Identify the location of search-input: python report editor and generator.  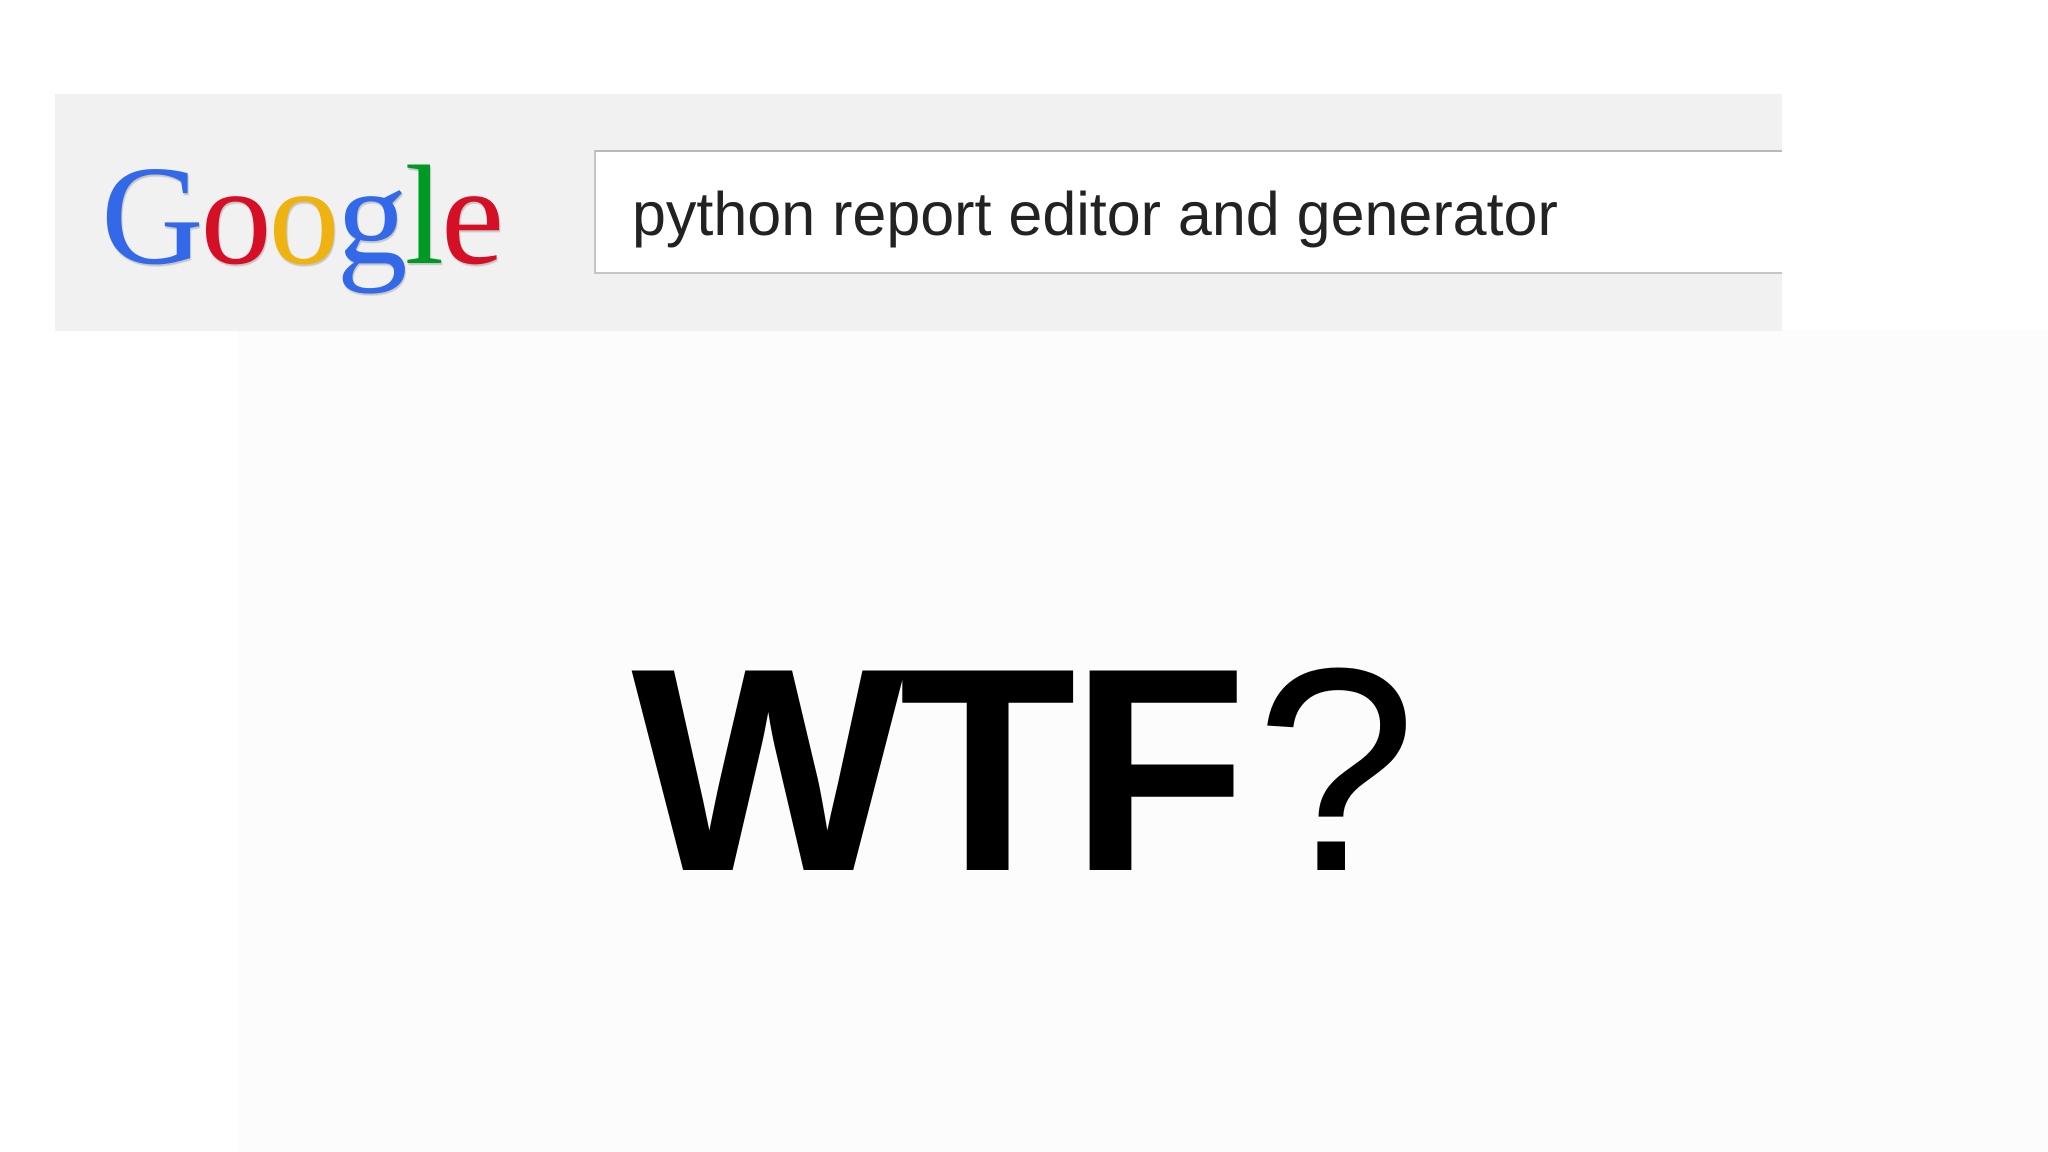
(1188, 212).